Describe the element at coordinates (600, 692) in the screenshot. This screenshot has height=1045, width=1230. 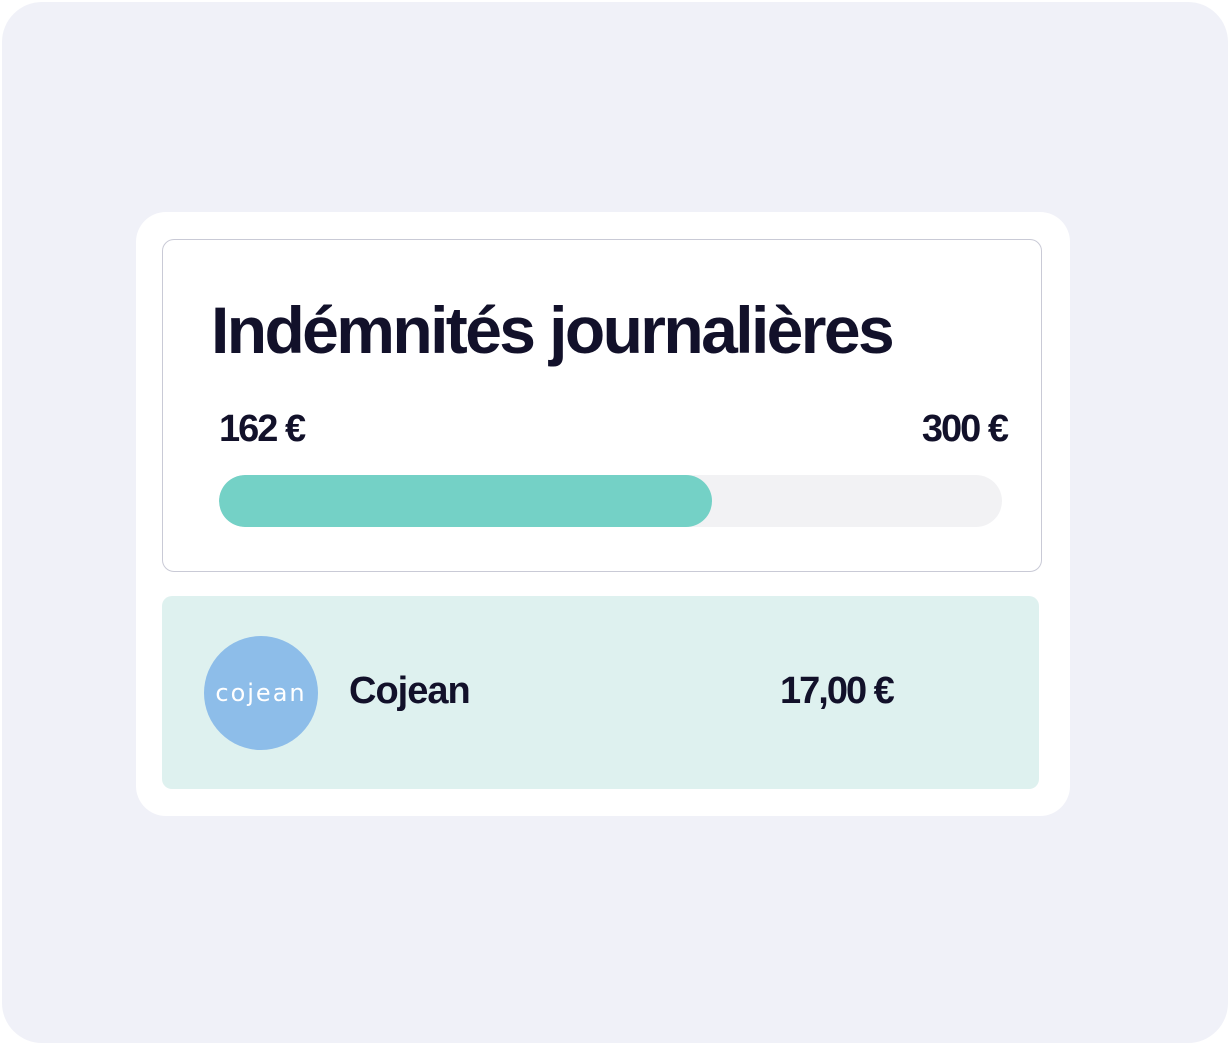
I see `transaction-row: cojean Cojean 17,00 €` at that location.